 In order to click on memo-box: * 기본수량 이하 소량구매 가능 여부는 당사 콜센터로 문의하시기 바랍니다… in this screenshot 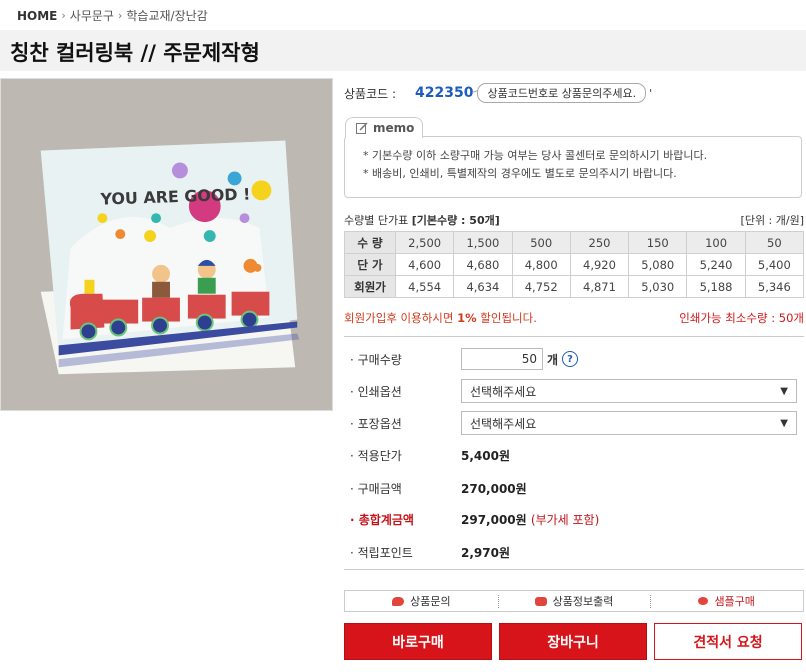, I will do `click(573, 167)`.